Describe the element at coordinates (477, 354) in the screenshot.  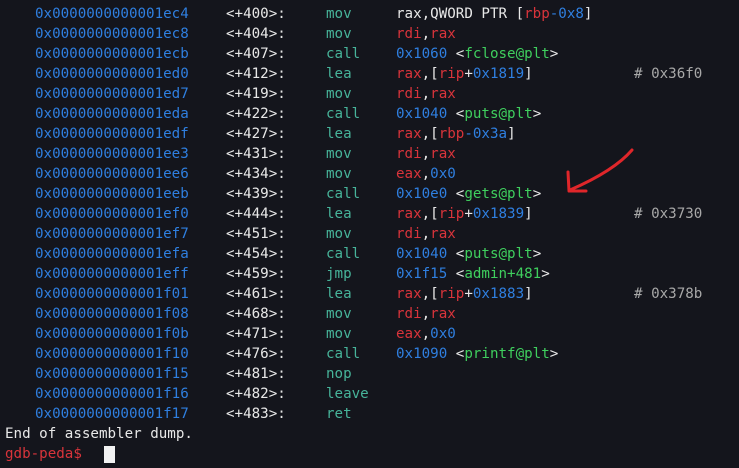
I see `instruction-operands: 0x1090 <printf@plt>` at that location.